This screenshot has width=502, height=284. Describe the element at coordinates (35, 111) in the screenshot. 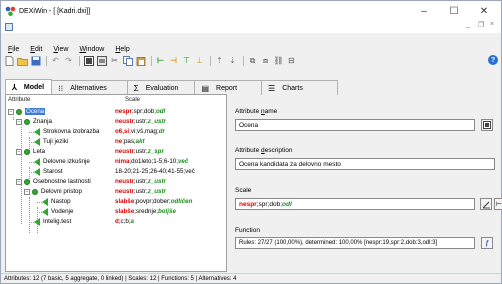

I see `attribute-label: Ocena` at that location.